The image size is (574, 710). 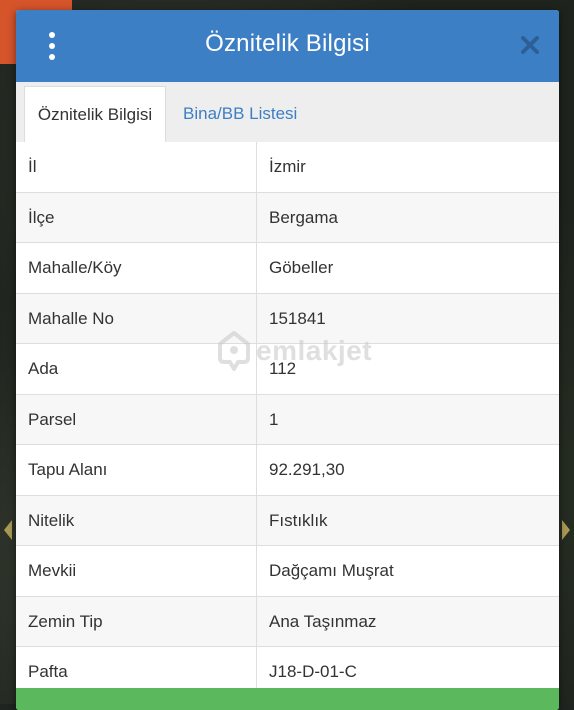 I want to click on dialog-header: Öznitelik Bilgisi, so click(x=287, y=46).